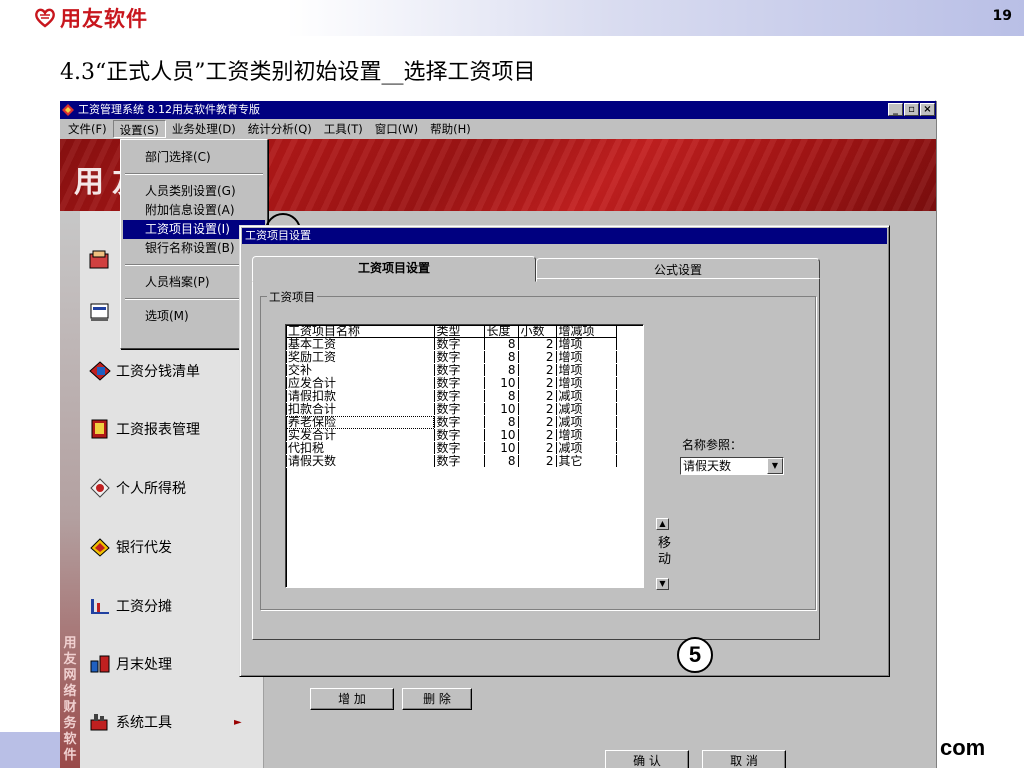 The width and height of the screenshot is (1024, 768). I want to click on nav-item-allocation: 工资分摊, so click(130, 606).